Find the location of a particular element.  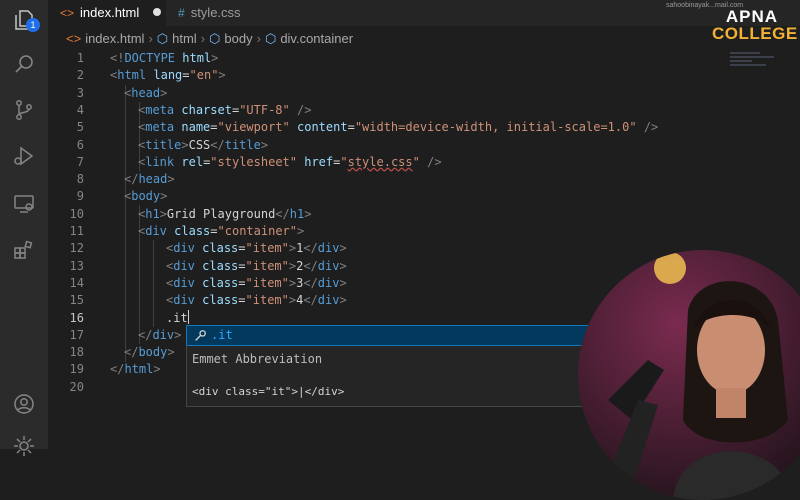

explorer-badge: 1 is located at coordinates (33, 25).